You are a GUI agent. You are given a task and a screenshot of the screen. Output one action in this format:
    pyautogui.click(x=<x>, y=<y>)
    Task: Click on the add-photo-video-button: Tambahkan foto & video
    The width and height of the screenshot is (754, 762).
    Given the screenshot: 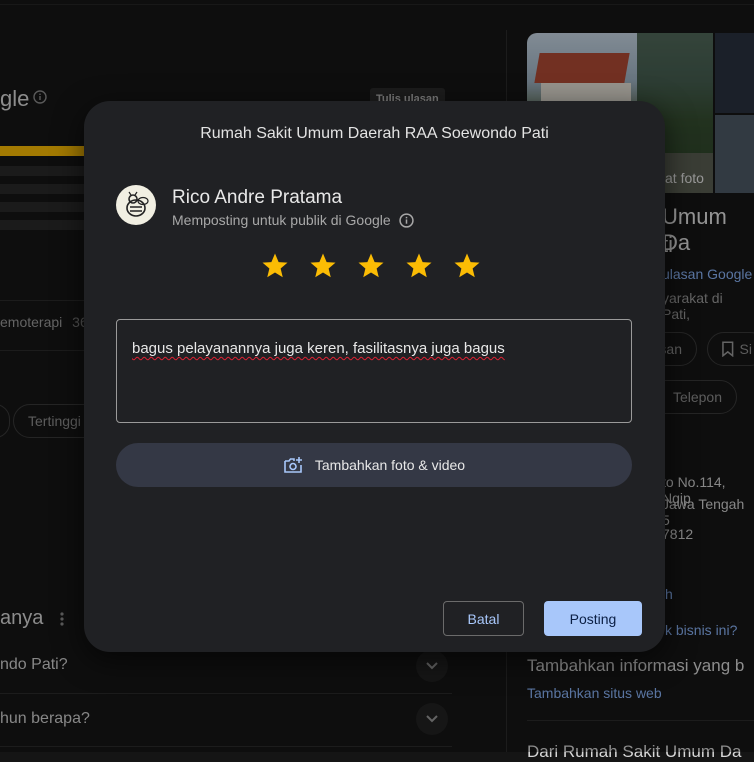 What is the action you would take?
    pyautogui.click(x=374, y=465)
    